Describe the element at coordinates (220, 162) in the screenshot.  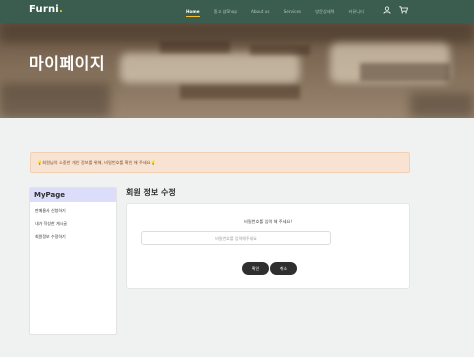
I see `password-notice-banner: 💡회원님의 소중한 개인 정보를 위해, 비밀번호를 확인 해 주세요💡` at that location.